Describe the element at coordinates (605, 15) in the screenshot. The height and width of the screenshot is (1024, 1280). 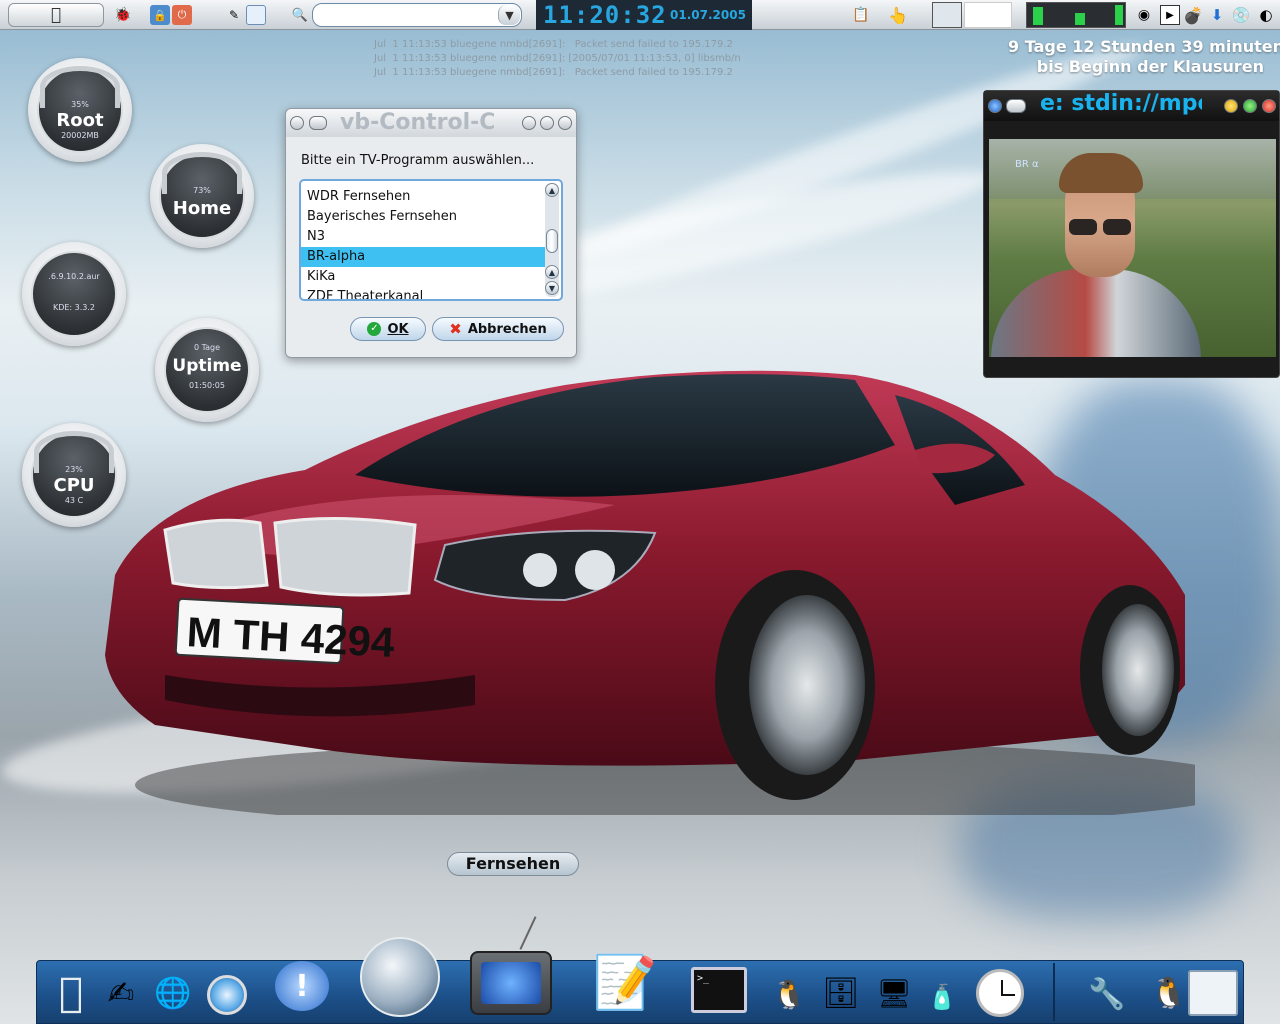
I see `clock-time: 11:20:32` at that location.